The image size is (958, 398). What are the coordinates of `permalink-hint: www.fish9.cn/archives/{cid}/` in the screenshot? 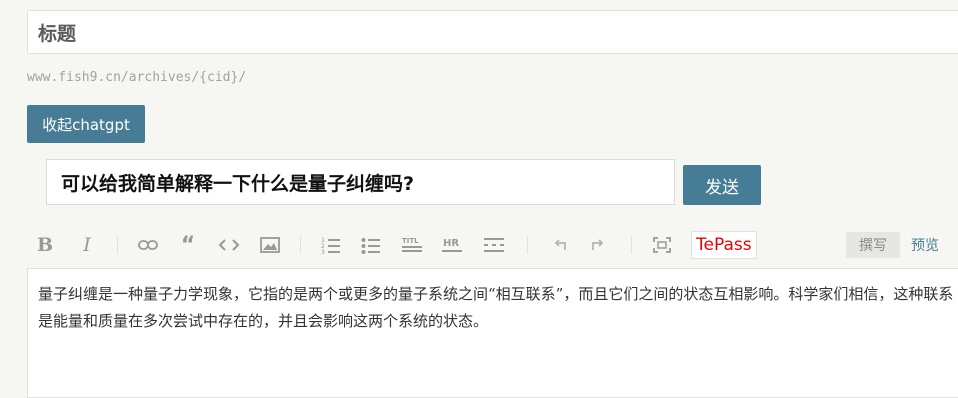 It's located at (137, 77).